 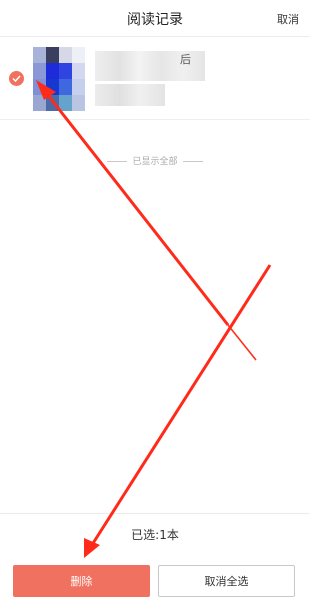 I want to click on list-item: 后, so click(x=155, y=79).